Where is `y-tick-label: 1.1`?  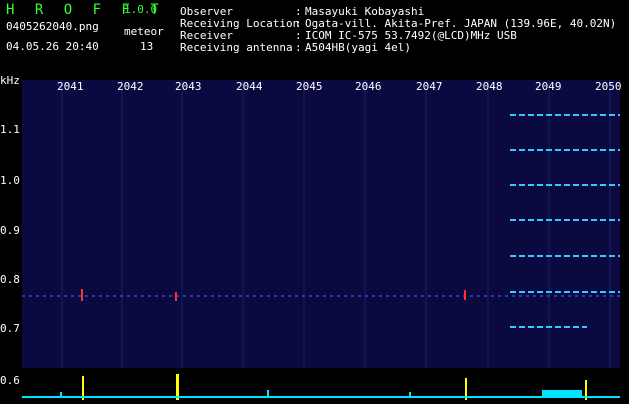 y-tick-label: 1.1 is located at coordinates (10, 129).